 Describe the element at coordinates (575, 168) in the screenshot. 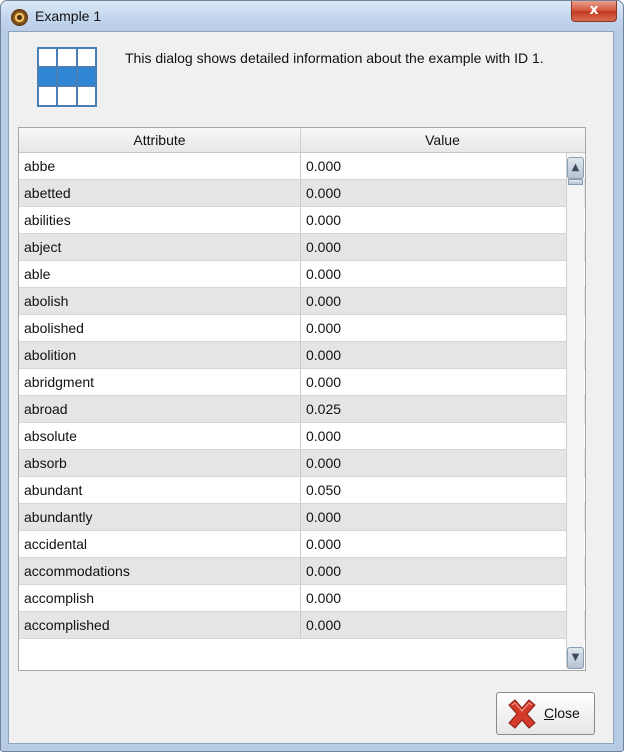

I see `scroll-up-button: ▲` at that location.